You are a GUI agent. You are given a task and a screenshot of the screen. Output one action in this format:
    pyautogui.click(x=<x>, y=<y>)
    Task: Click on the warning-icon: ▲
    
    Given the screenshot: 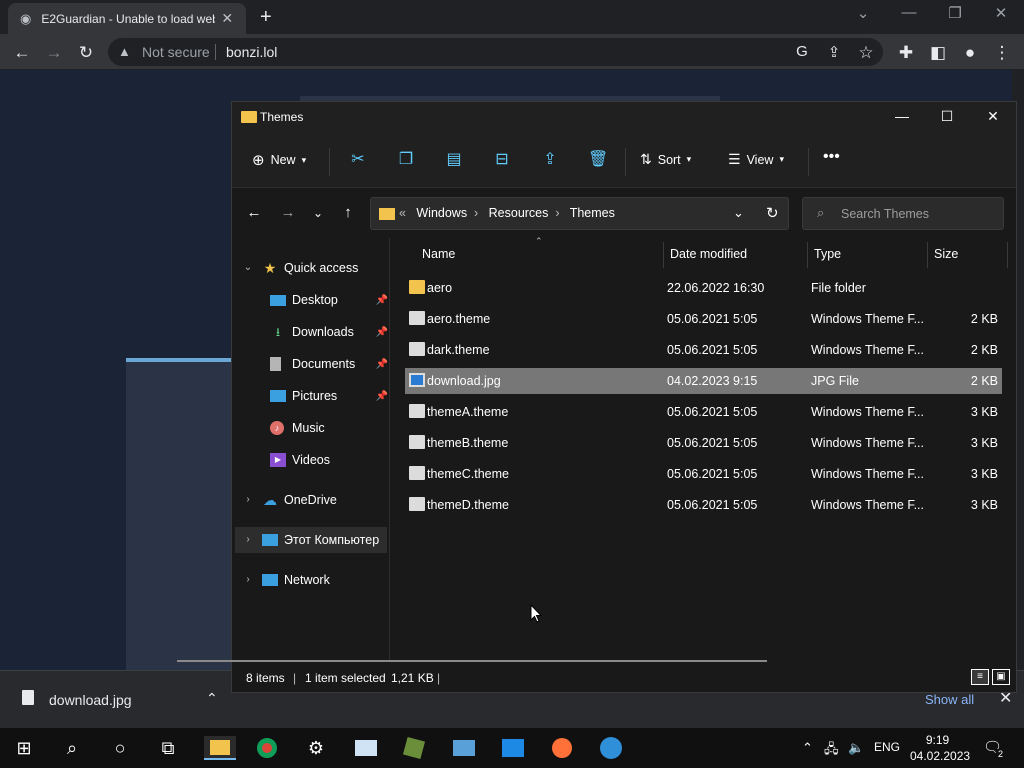 What is the action you would take?
    pyautogui.click(x=124, y=51)
    